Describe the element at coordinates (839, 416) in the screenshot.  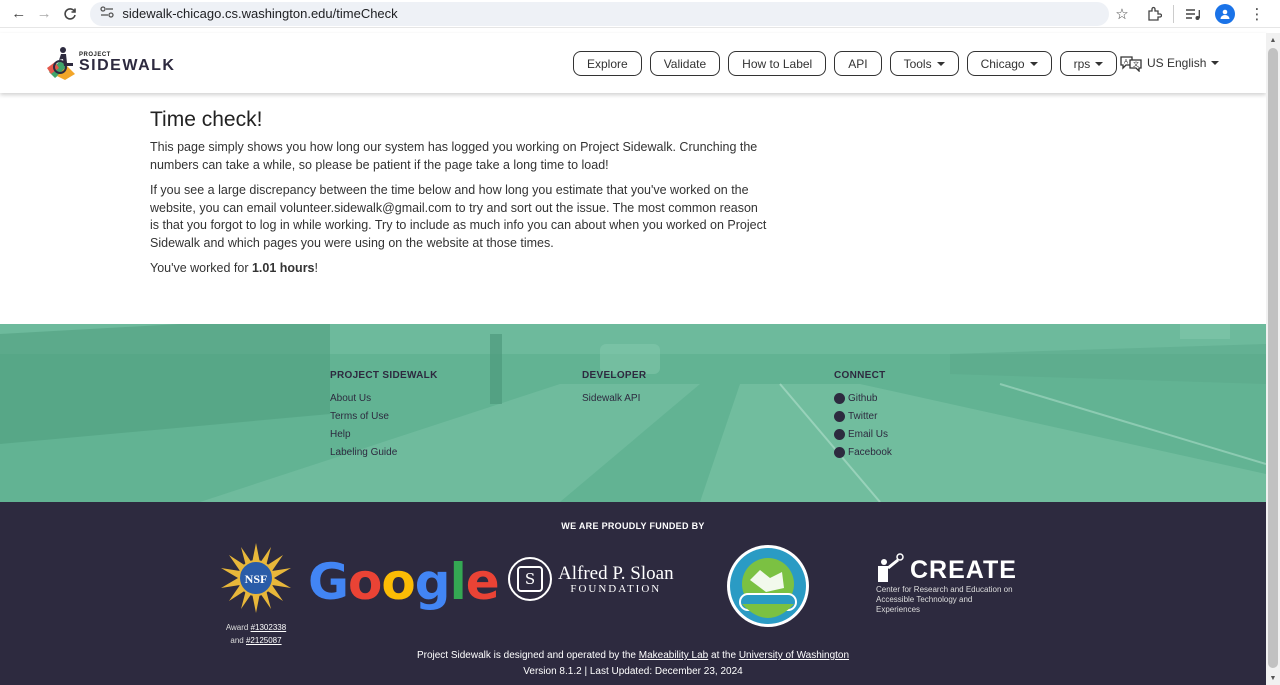
I see `twitter-icon` at that location.